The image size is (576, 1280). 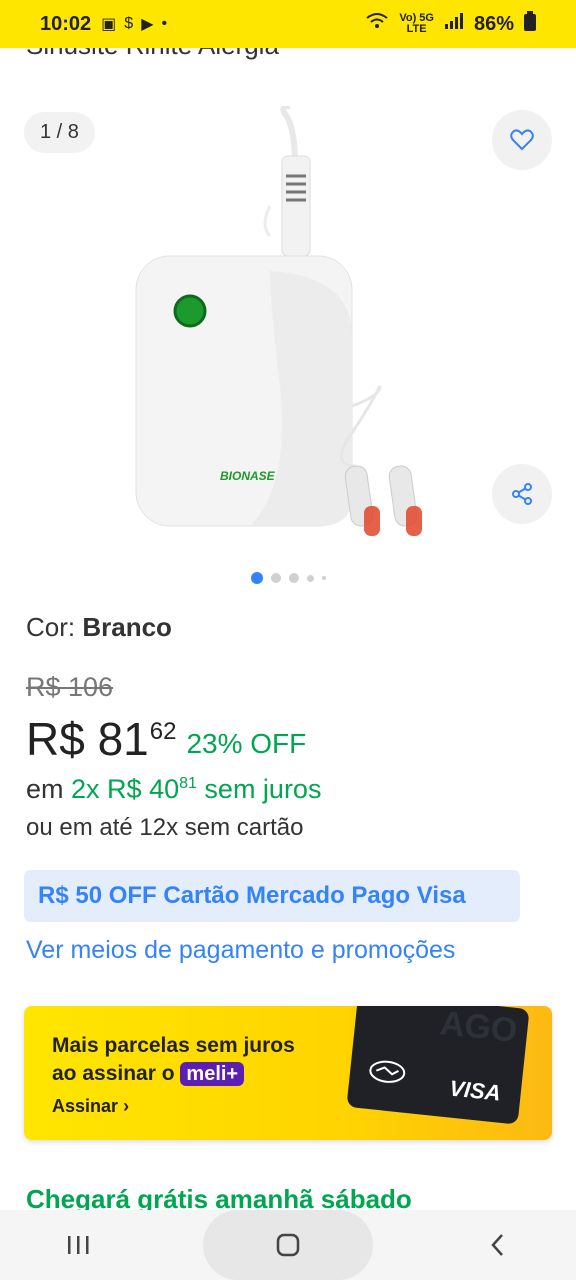 I want to click on status-time: 10:02, so click(x=66, y=23).